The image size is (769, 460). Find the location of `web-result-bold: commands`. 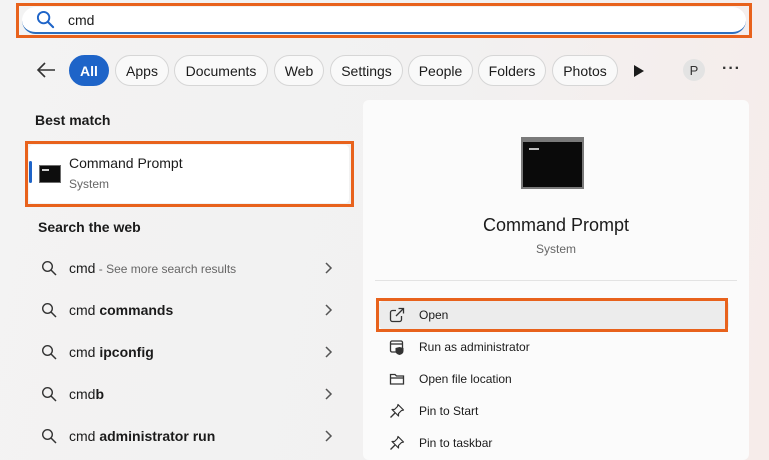

web-result-bold: commands is located at coordinates (136, 310).